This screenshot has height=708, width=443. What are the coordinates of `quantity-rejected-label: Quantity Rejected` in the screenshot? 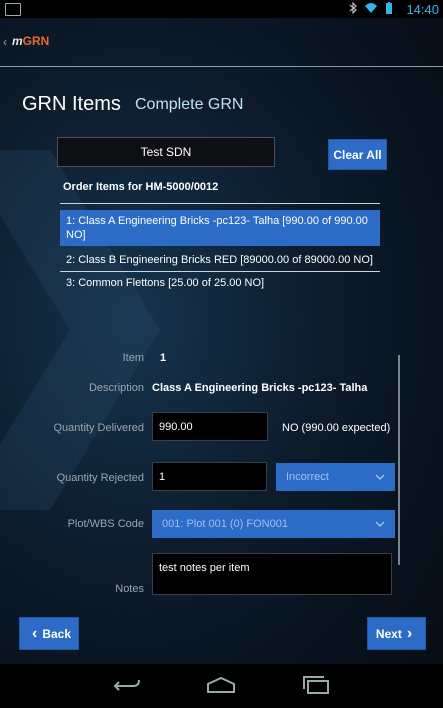 It's located at (100, 478).